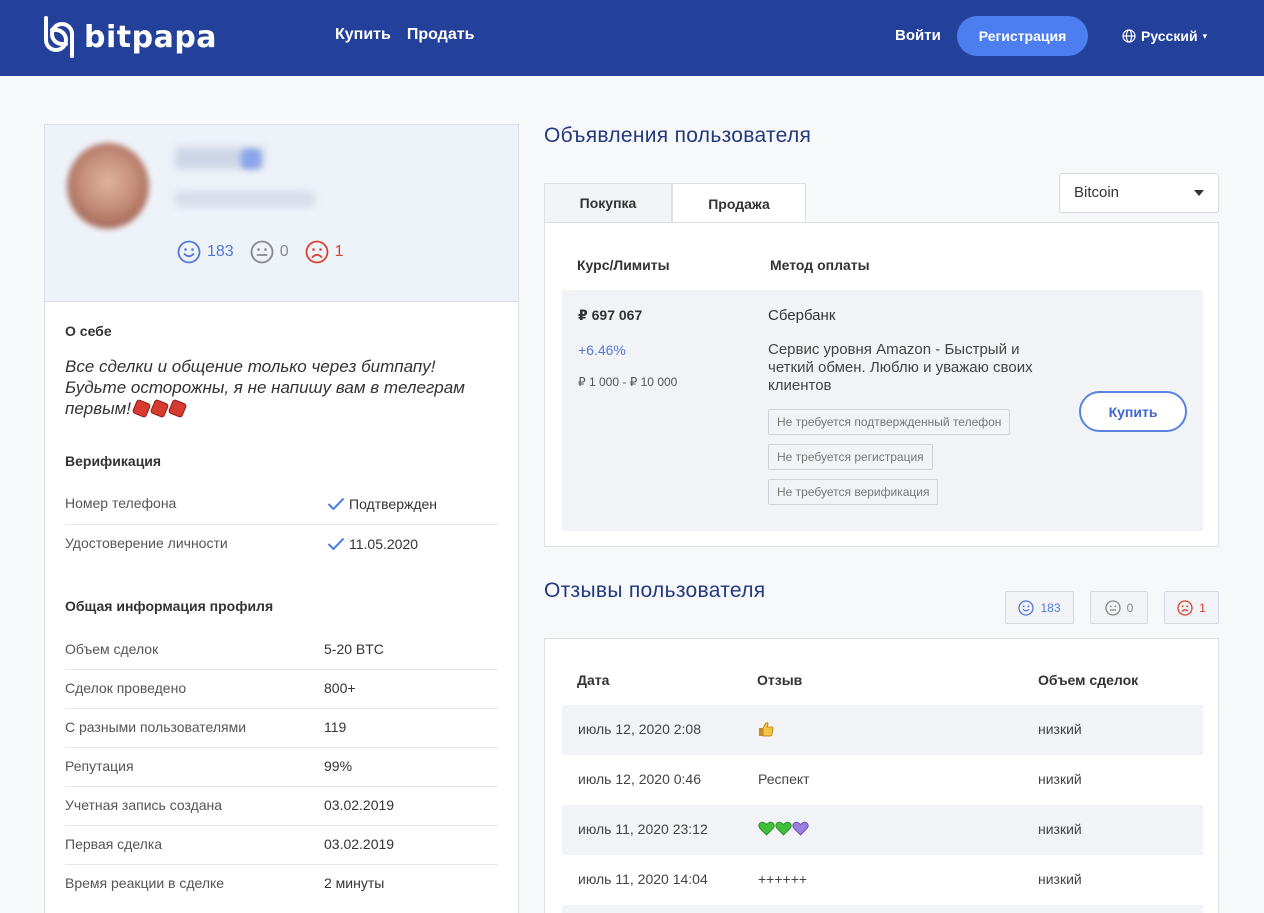 This screenshot has height=913, width=1264. Describe the element at coordinates (354, 883) in the screenshot. I see `info-value: 2 минуты` at that location.